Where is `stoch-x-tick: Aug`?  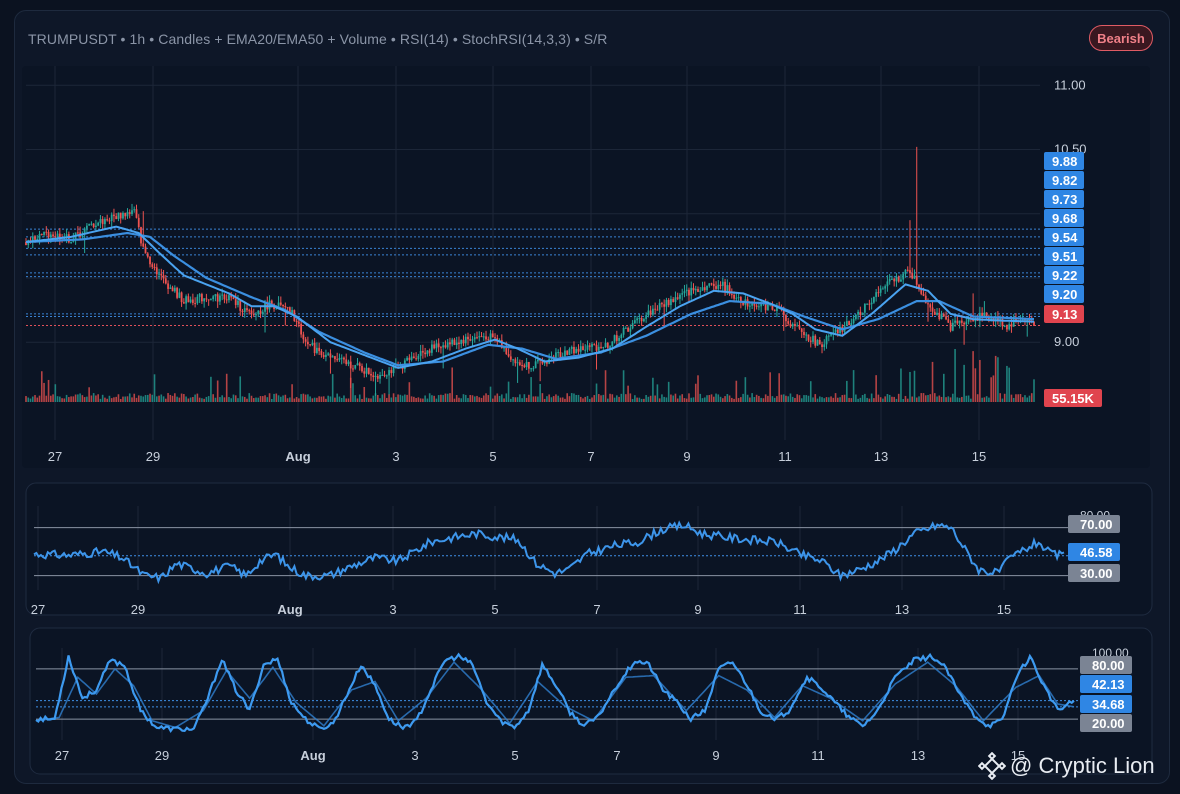
stoch-x-tick: Aug is located at coordinates (312, 755).